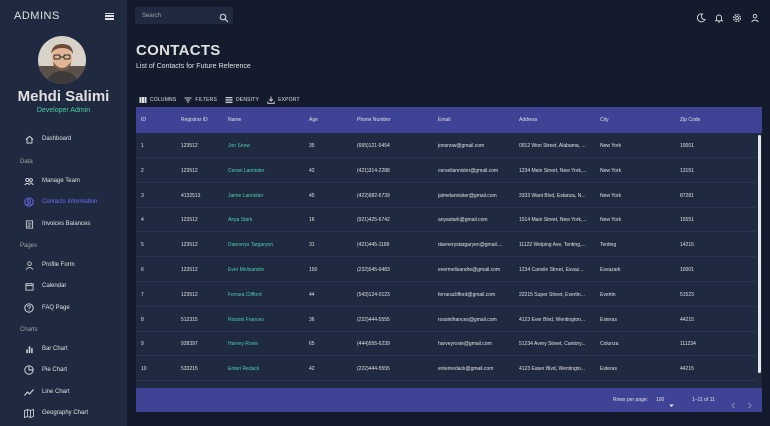  What do you see at coordinates (283, 100) in the screenshot?
I see `export-button: EXPORT` at bounding box center [283, 100].